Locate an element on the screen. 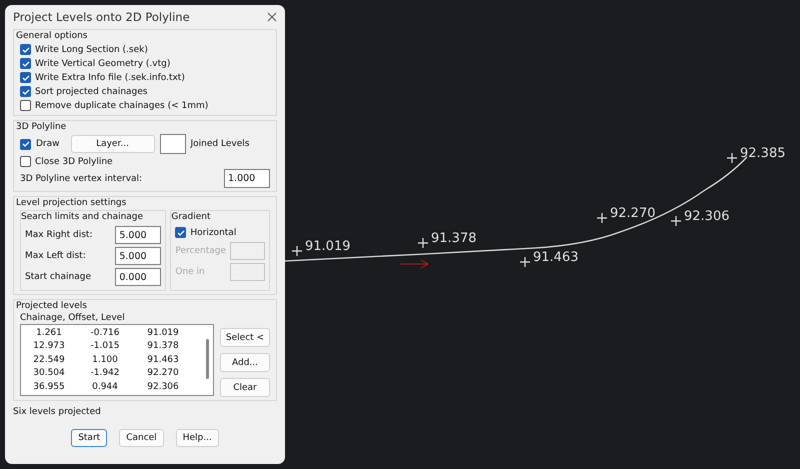 This screenshot has height=469, width=800. field-label: Start chainage is located at coordinates (58, 277).